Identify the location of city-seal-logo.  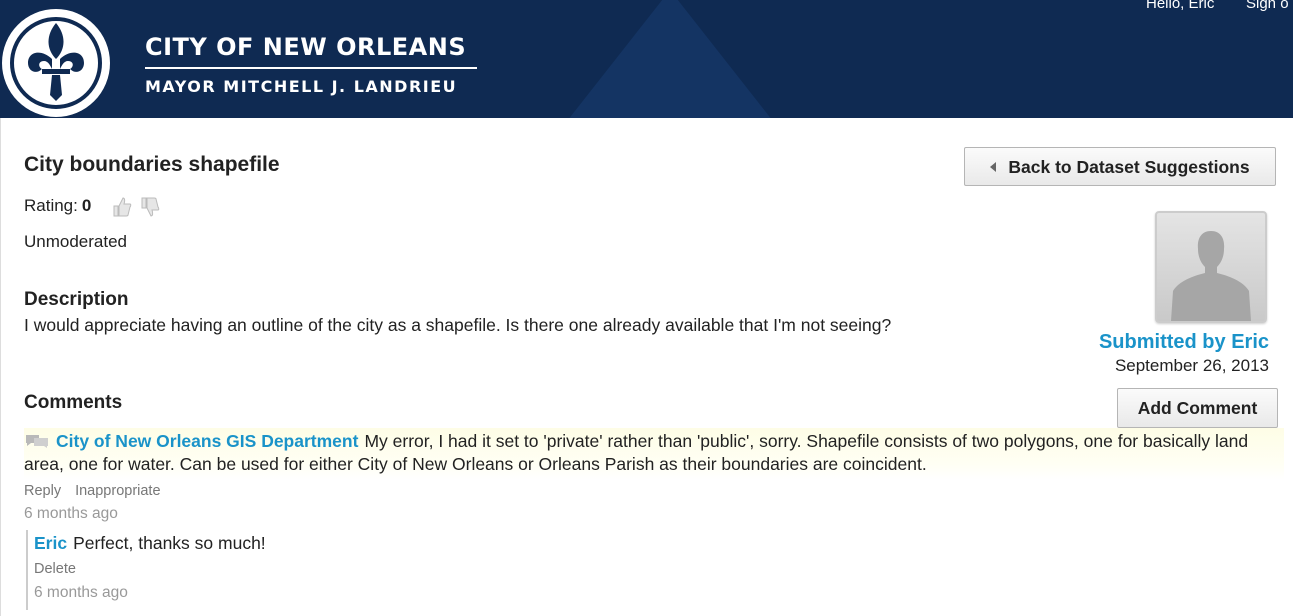
(56, 63).